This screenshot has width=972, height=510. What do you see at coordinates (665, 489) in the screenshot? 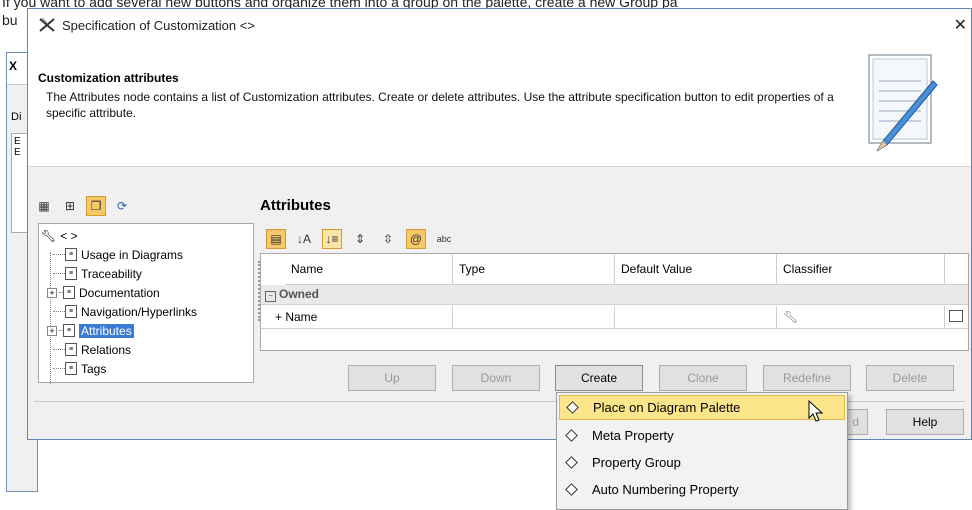
I see `menu-item-label: Auto Numbering Property` at bounding box center [665, 489].